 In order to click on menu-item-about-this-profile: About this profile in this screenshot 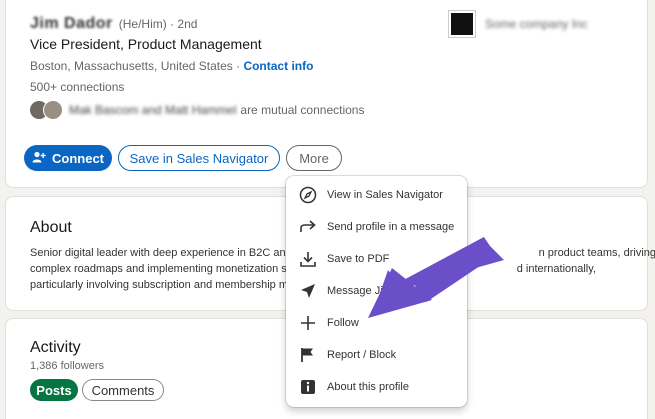, I will do `click(376, 387)`.